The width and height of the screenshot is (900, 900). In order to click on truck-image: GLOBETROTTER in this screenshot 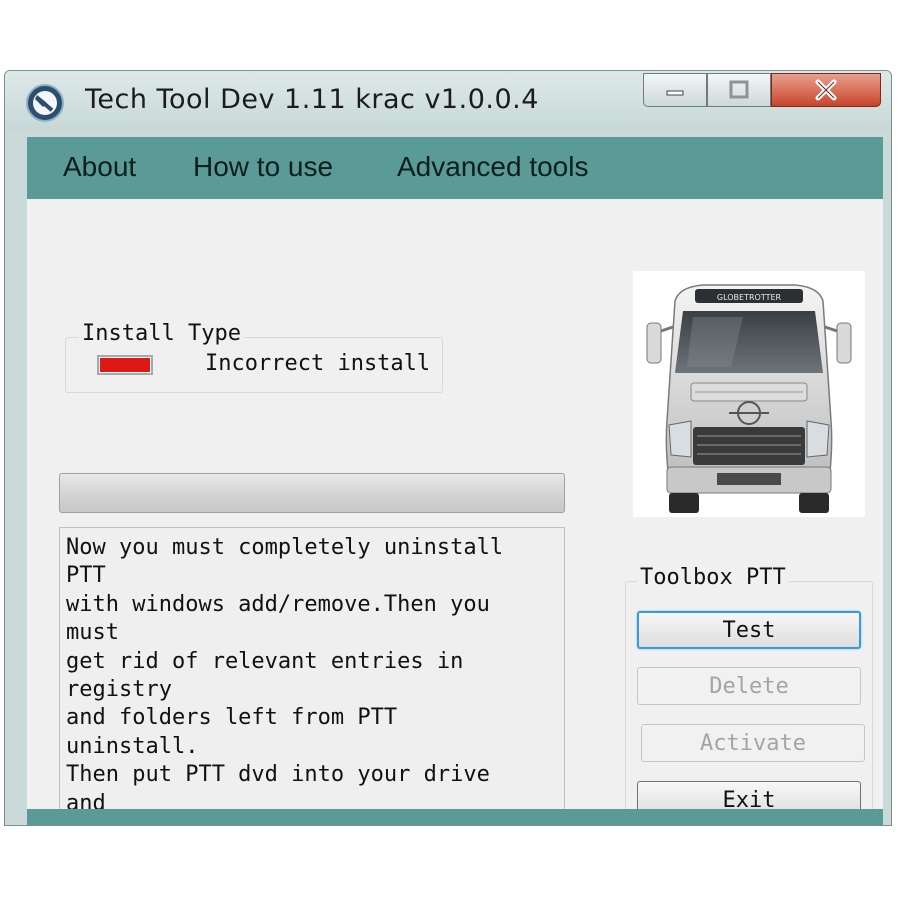, I will do `click(749, 394)`.